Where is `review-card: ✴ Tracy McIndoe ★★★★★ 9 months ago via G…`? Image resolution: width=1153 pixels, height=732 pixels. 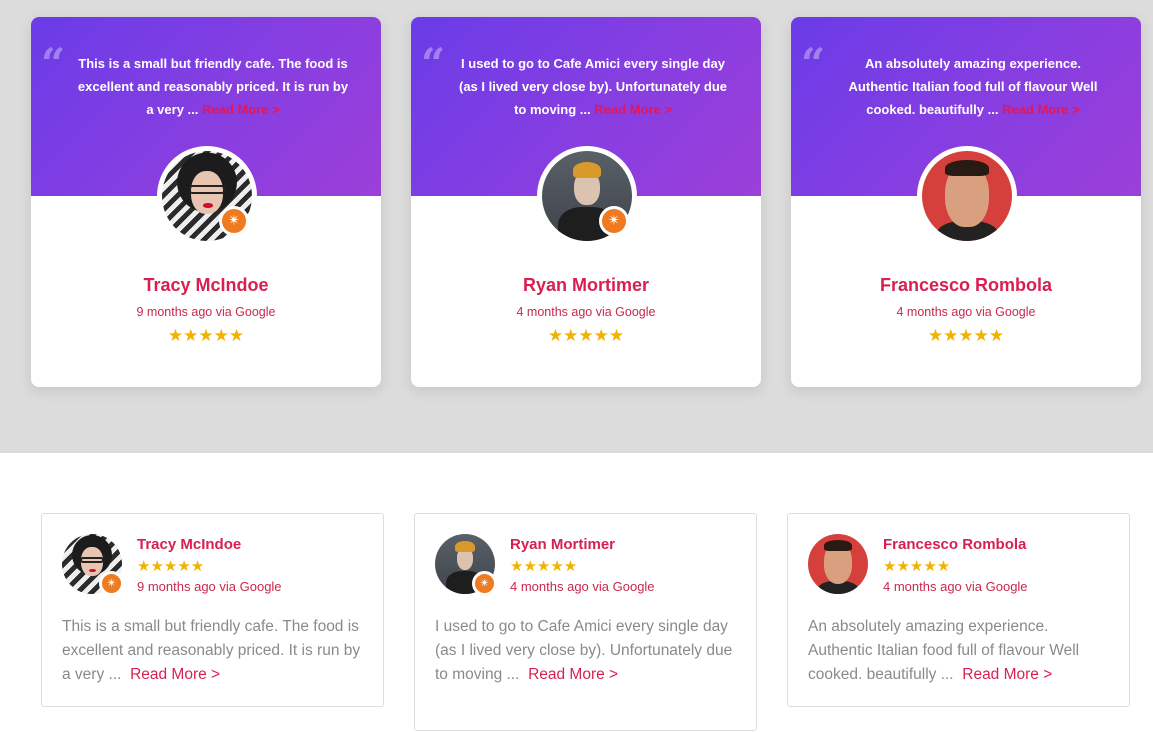 review-card: ✴ Tracy McIndoe ★★★★★ 9 months ago via G… is located at coordinates (212, 610).